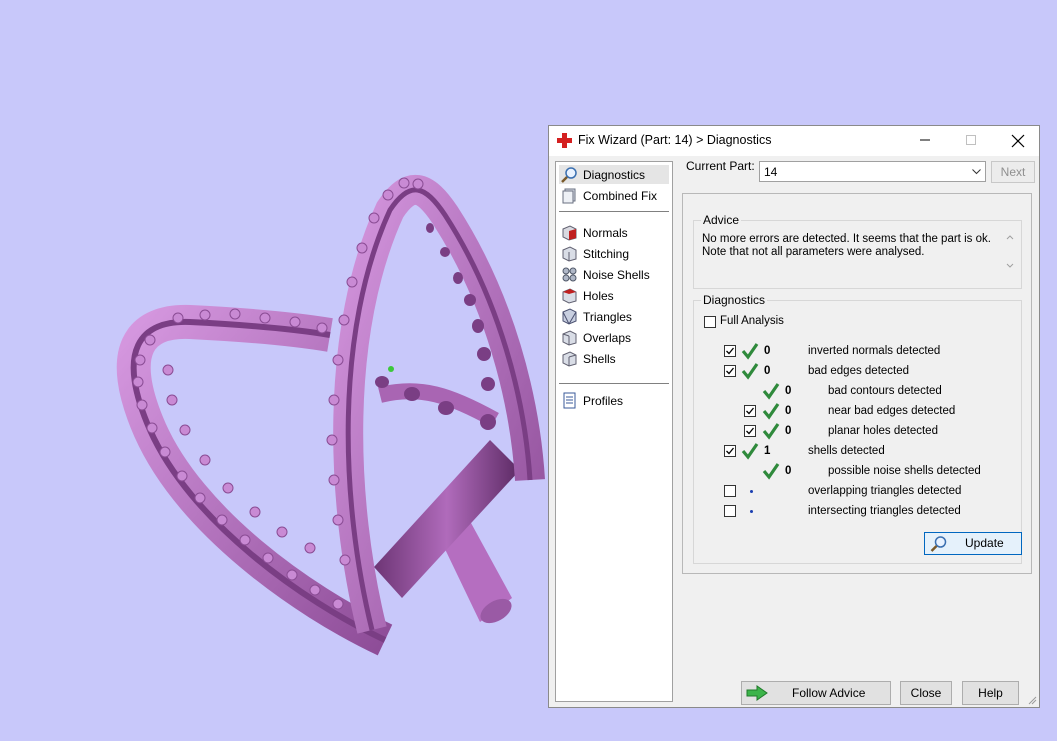 Image resolution: width=1057 pixels, height=741 pixels. I want to click on row-label: near bad edges detected, so click(892, 411).